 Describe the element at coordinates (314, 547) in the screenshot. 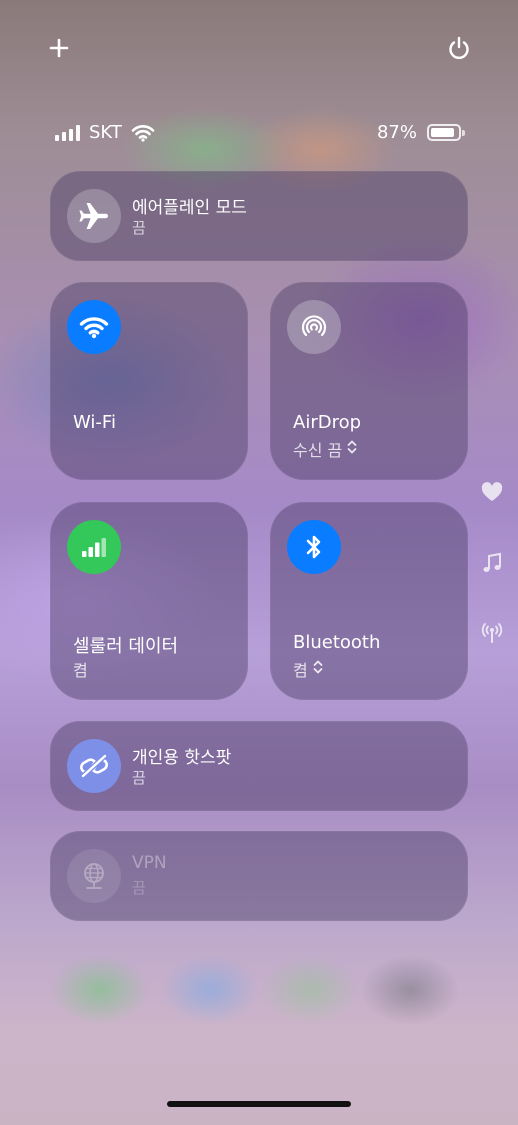

I see `bluetooth-icon` at that location.